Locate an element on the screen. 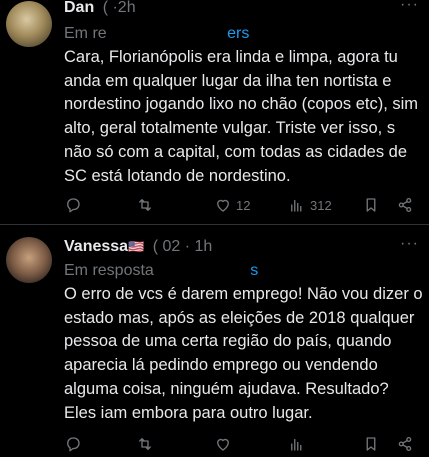 The height and width of the screenshot is (457, 429). author-meta: ( 02 · 1h is located at coordinates (182, 246).